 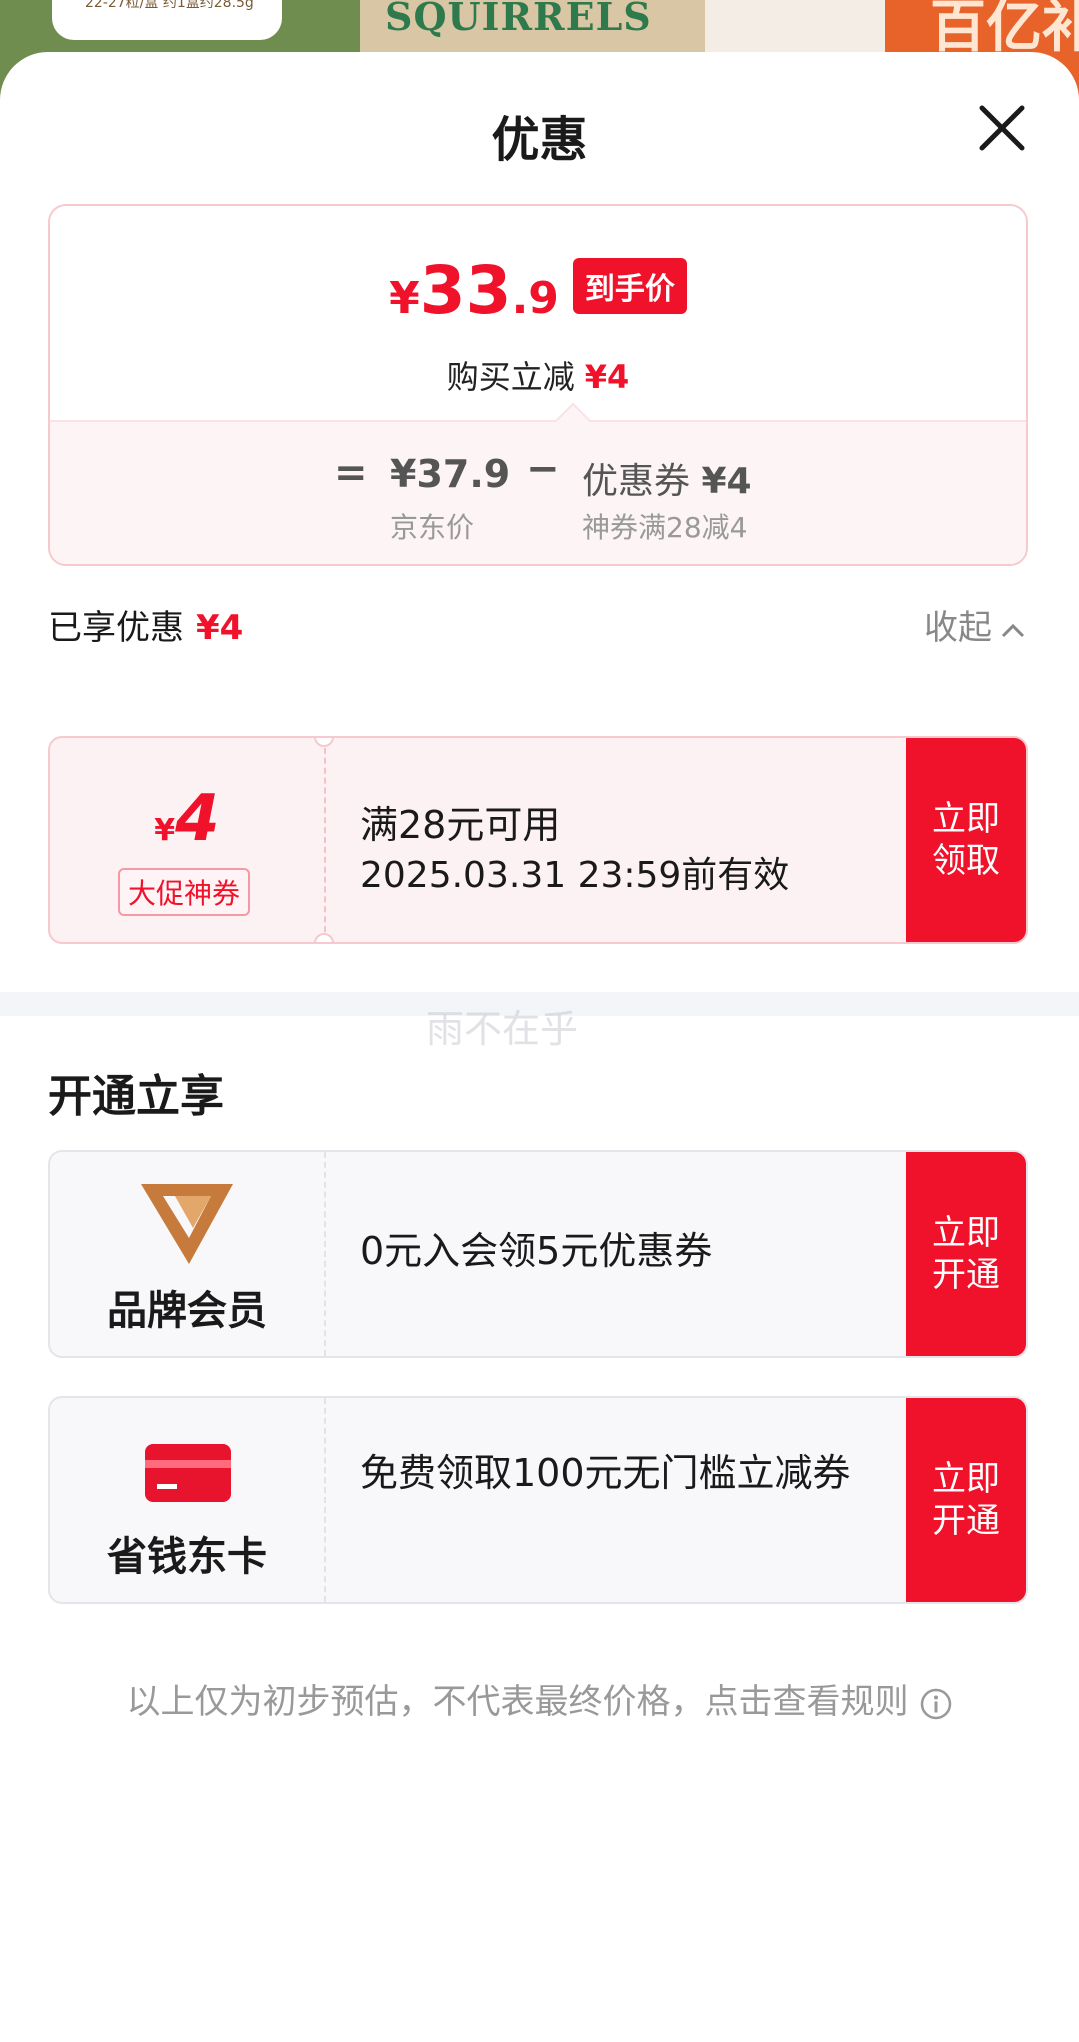 I want to click on ticket-divider, so click(x=325, y=840).